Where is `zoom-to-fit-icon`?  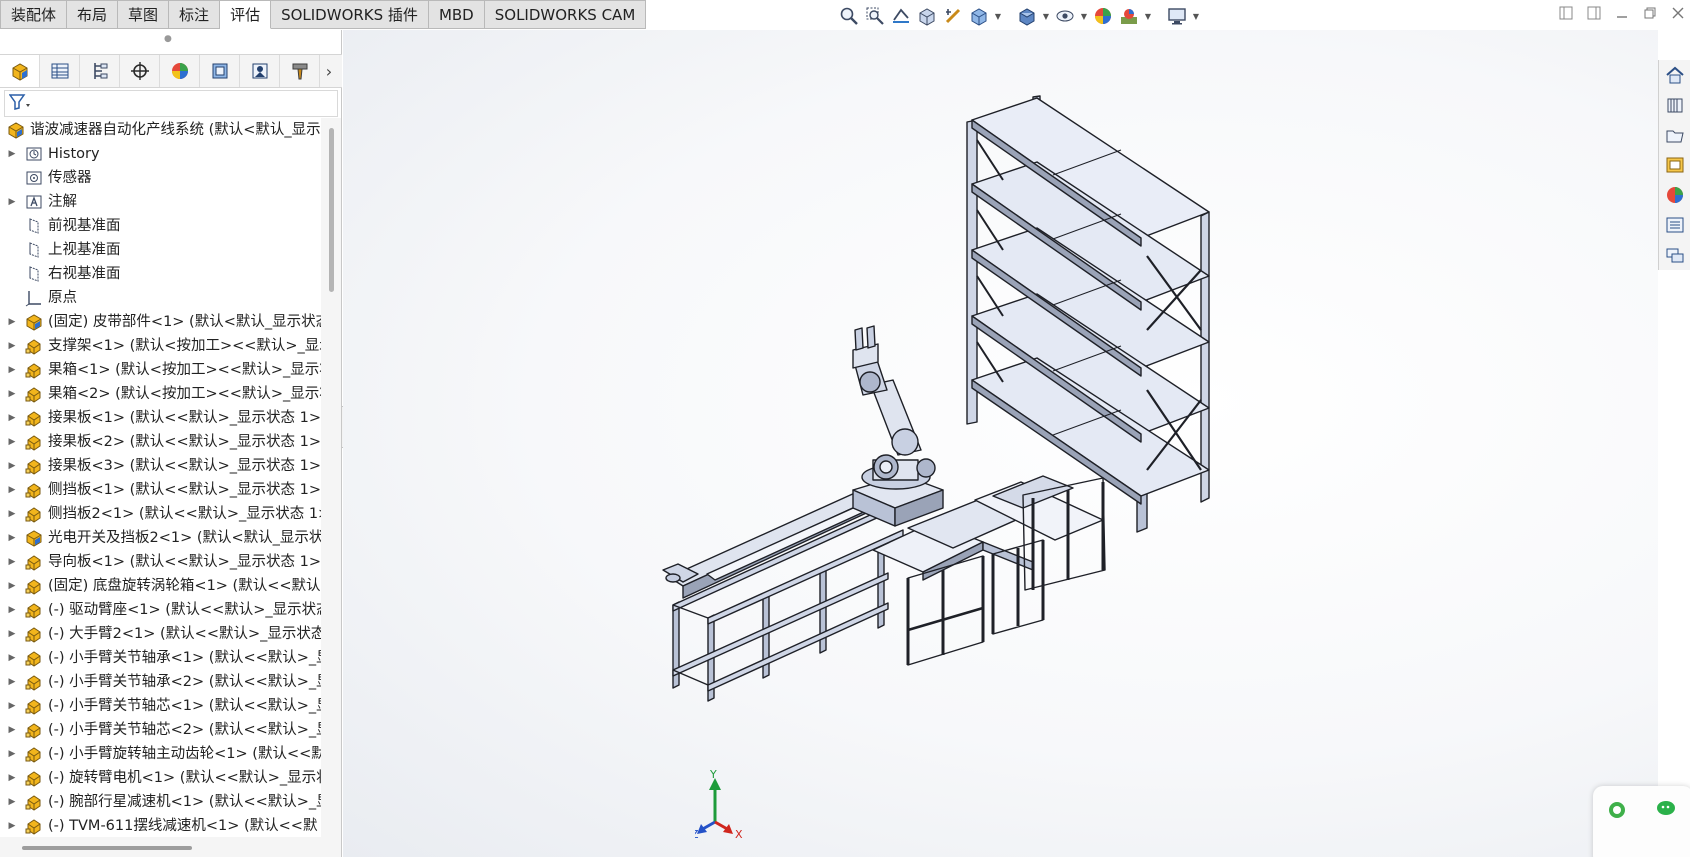 zoom-to-fit-icon is located at coordinates (849, 16).